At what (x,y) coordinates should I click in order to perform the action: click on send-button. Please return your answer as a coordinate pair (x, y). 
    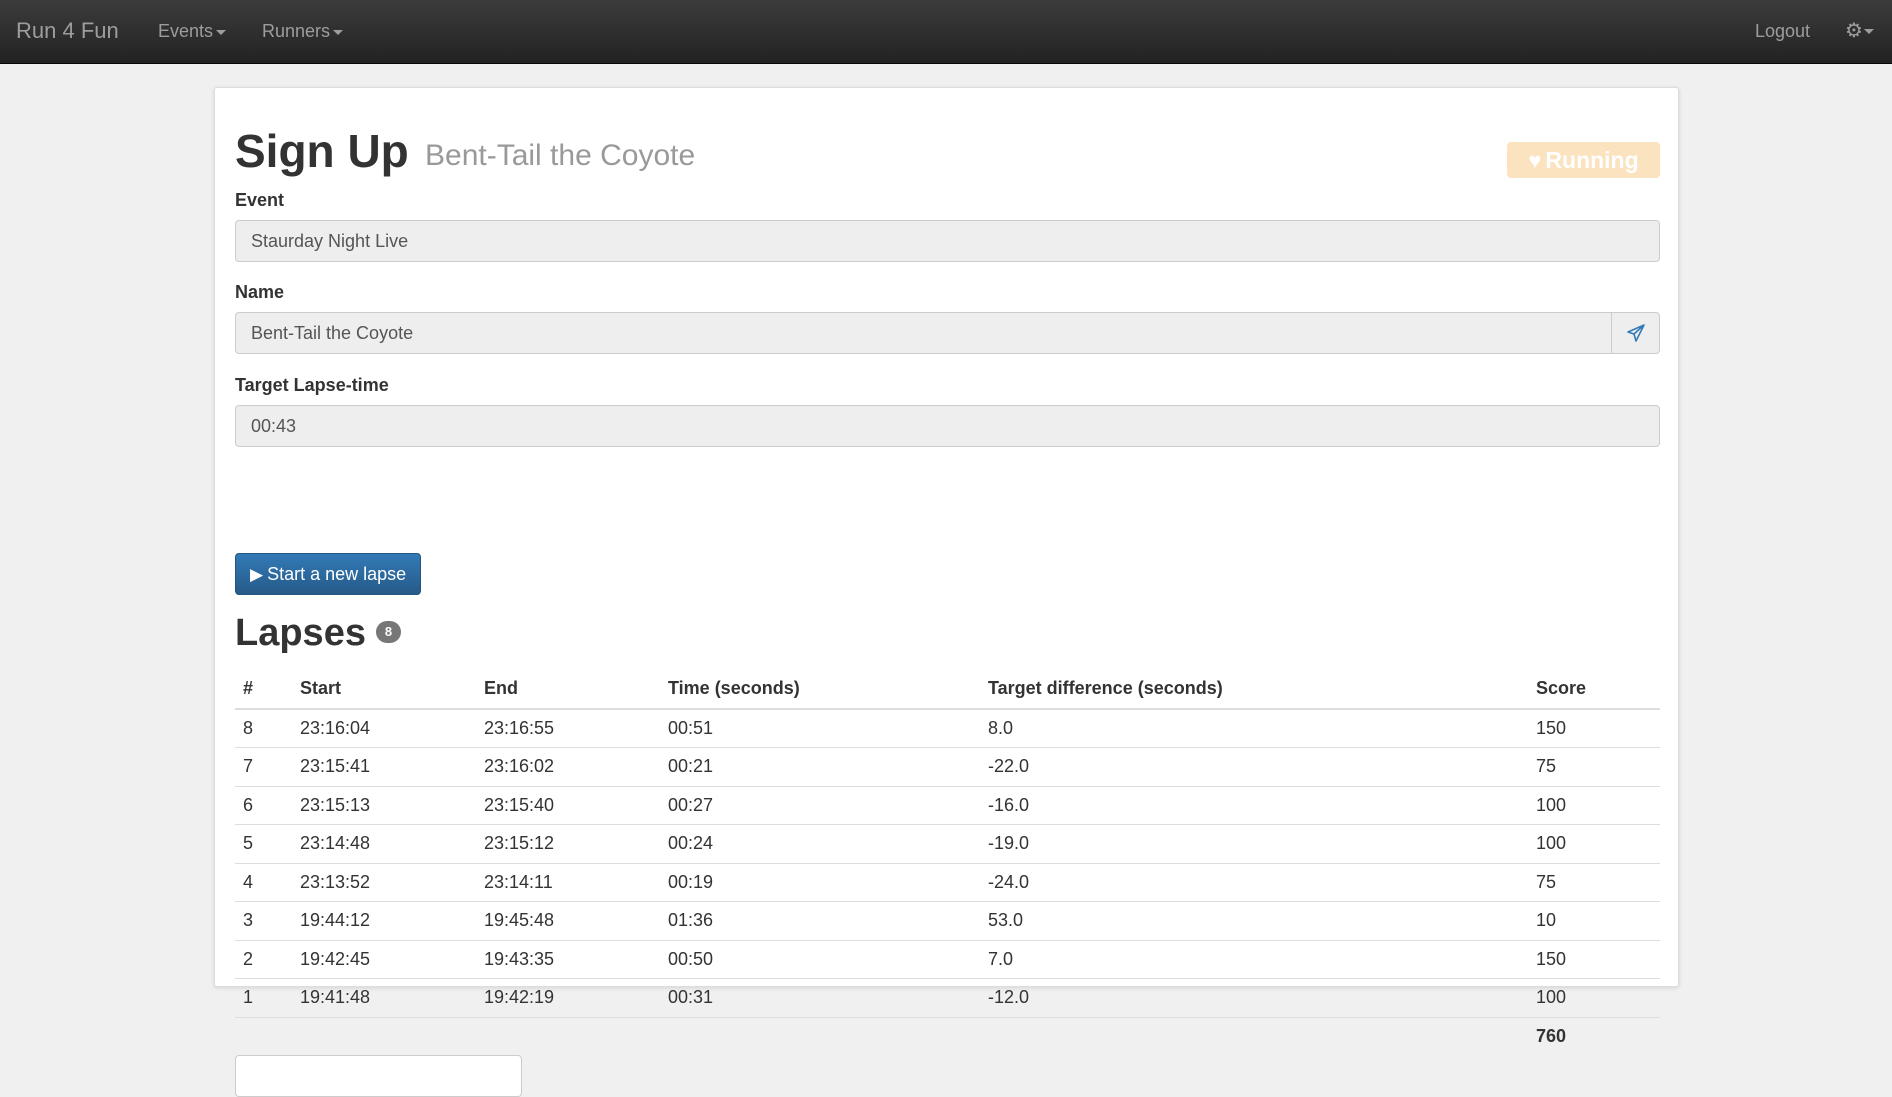
    Looking at the image, I should click on (1636, 333).